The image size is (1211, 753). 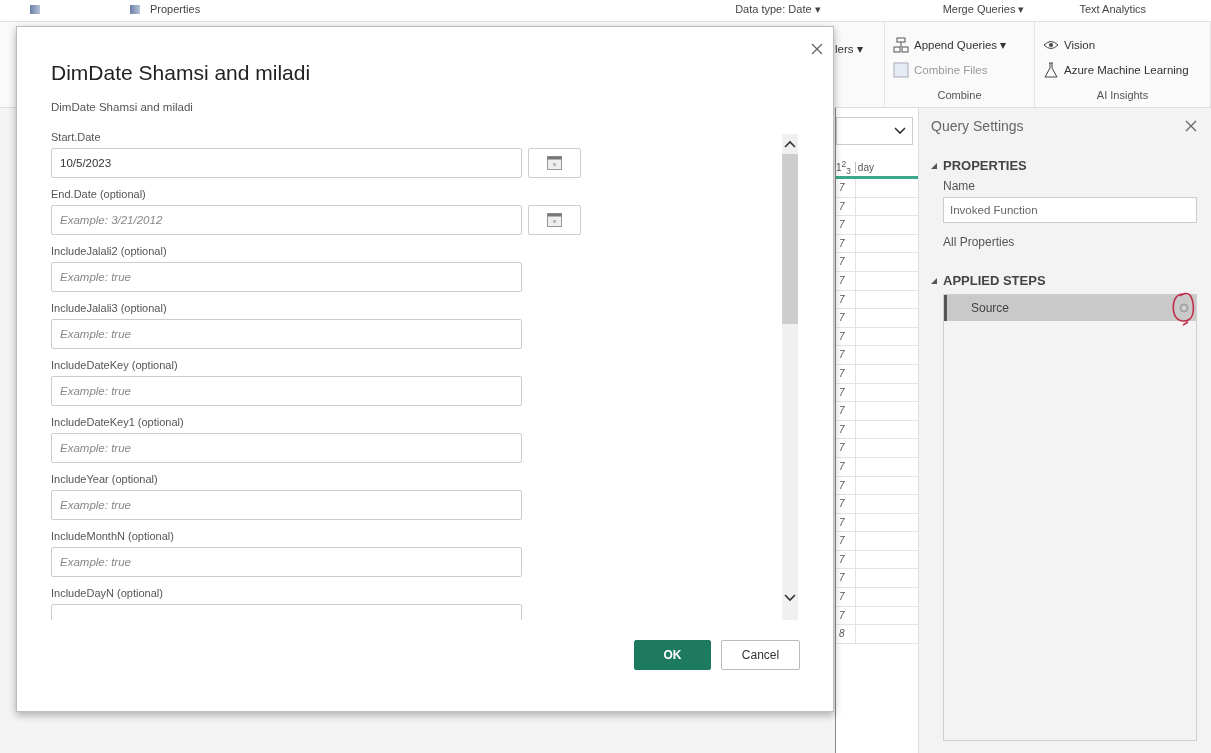 I want to click on flask-icon, so click(x=1051, y=69).